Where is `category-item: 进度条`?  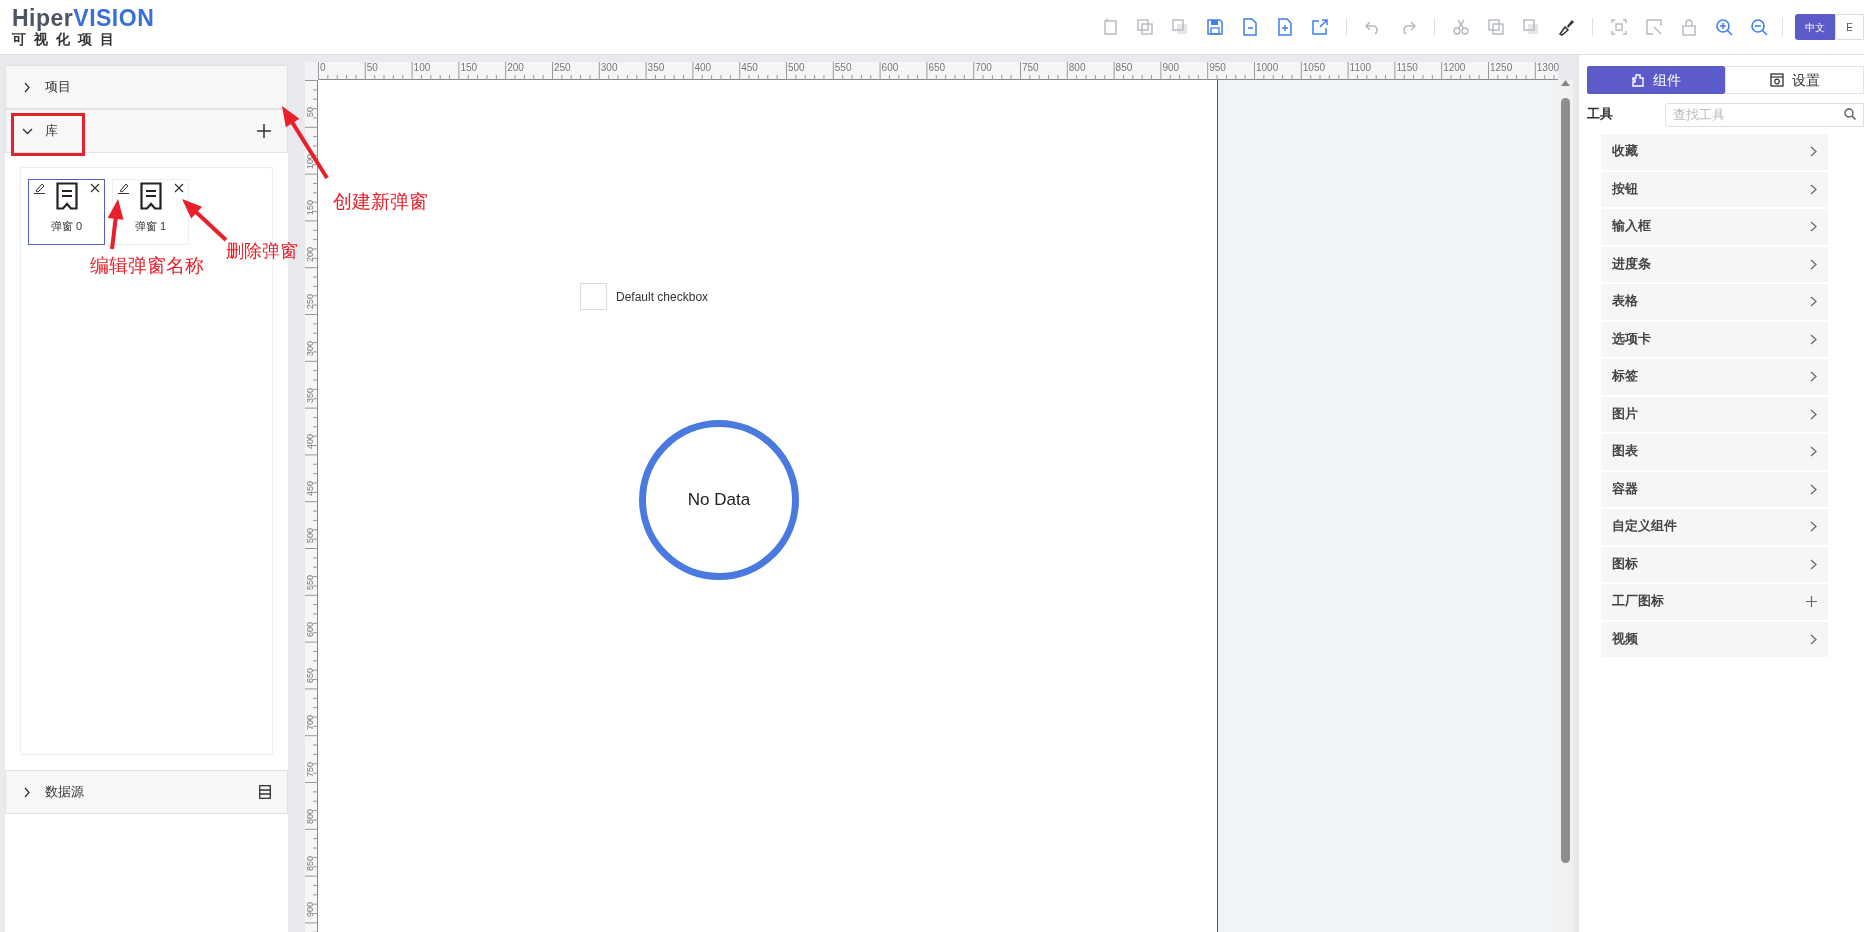
category-item: 进度条 is located at coordinates (1714, 265).